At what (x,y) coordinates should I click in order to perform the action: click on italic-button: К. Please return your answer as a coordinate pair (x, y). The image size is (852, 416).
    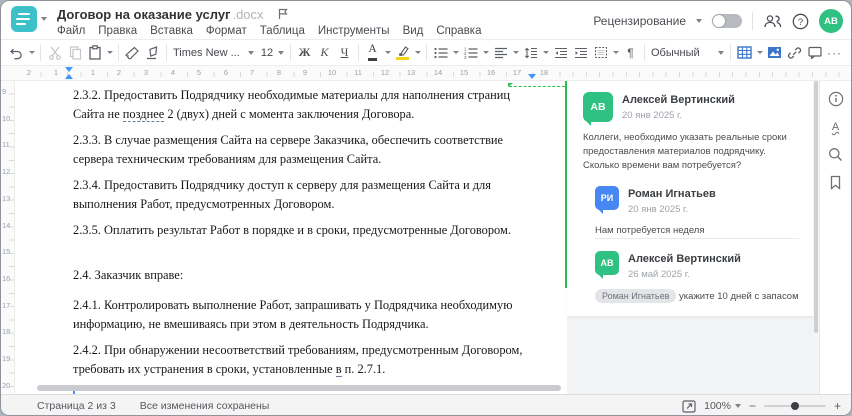
    Looking at the image, I should click on (324, 53).